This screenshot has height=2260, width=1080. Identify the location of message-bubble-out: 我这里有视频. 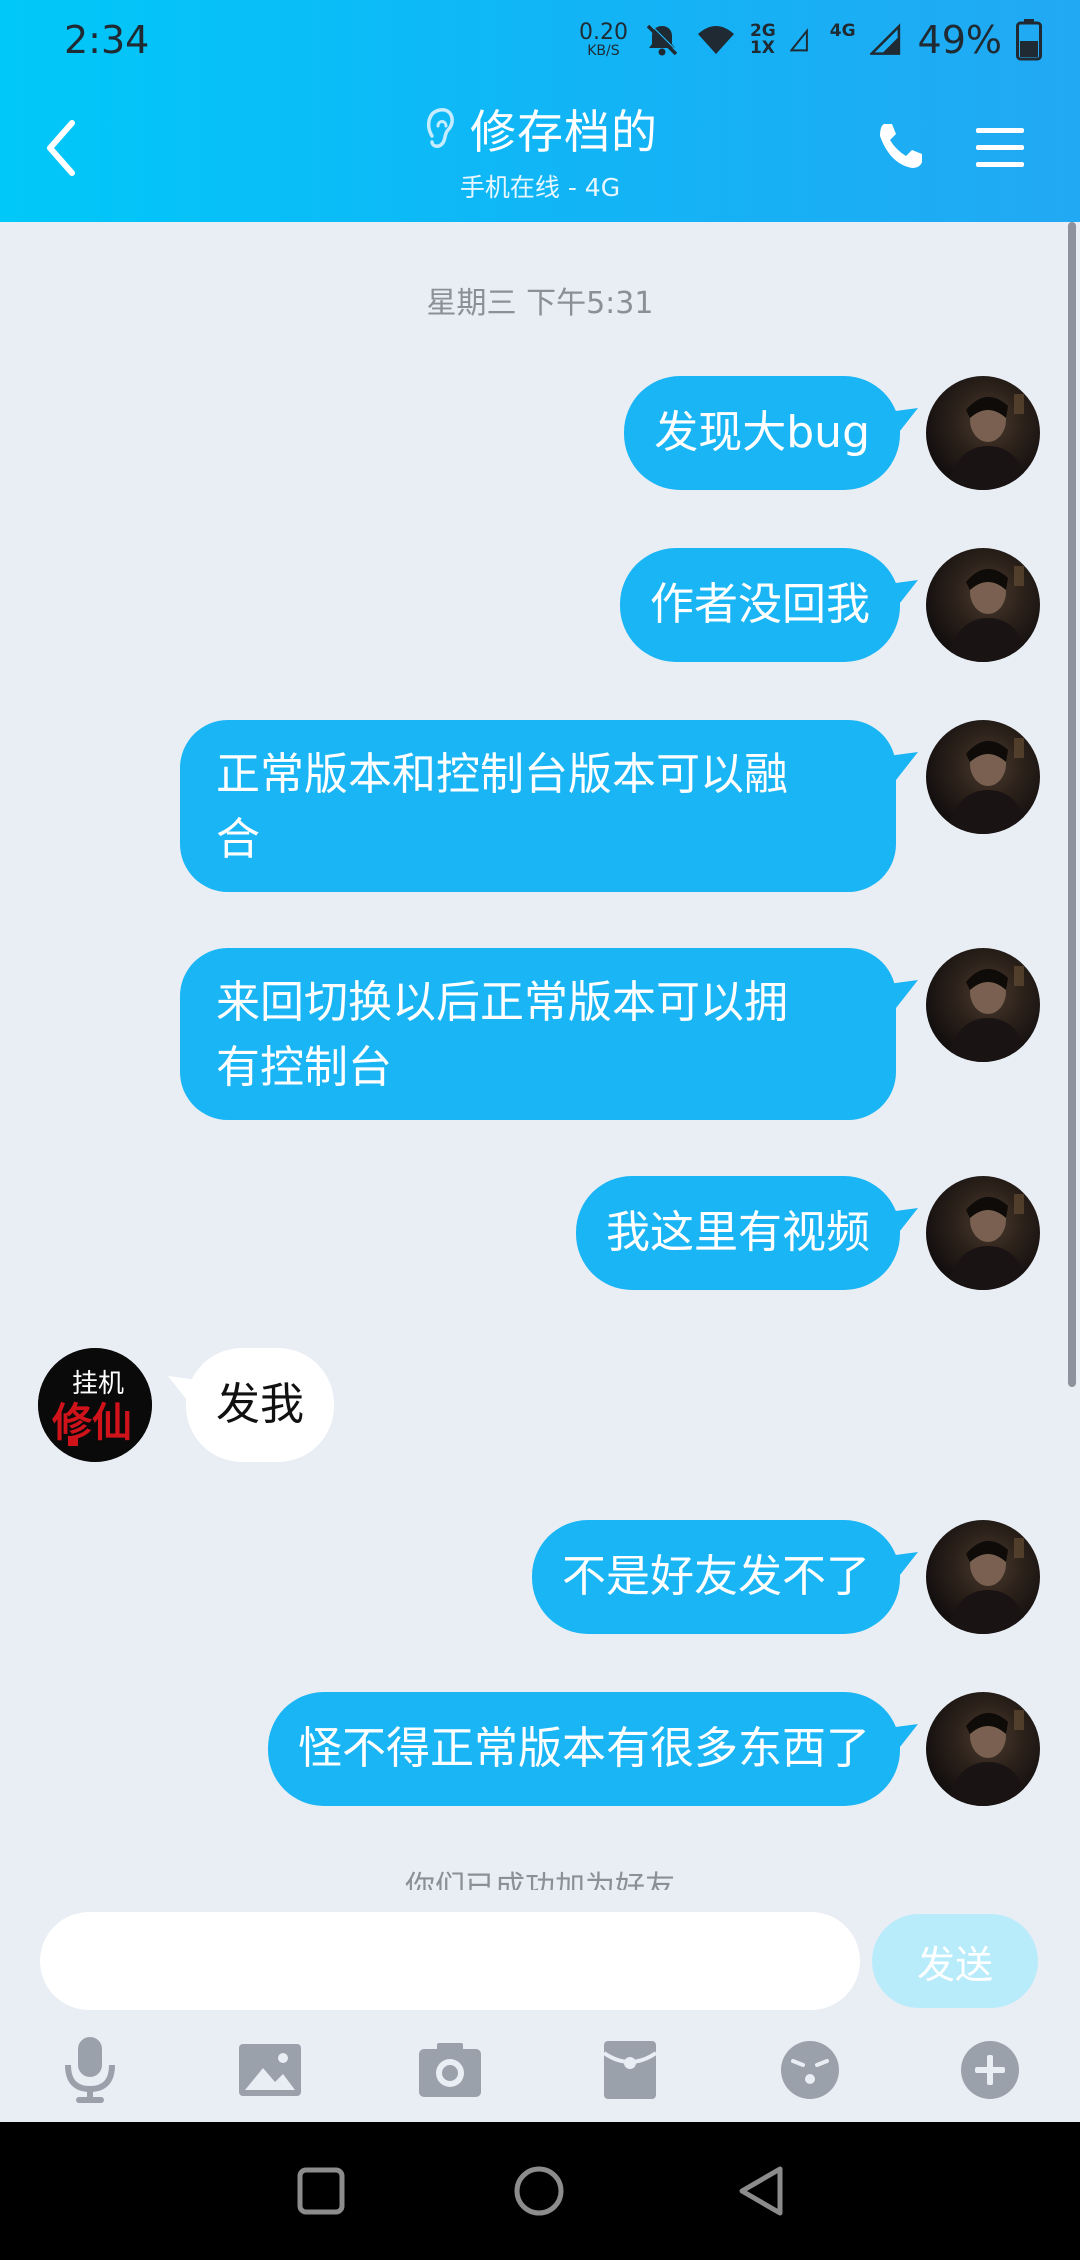
(738, 1233).